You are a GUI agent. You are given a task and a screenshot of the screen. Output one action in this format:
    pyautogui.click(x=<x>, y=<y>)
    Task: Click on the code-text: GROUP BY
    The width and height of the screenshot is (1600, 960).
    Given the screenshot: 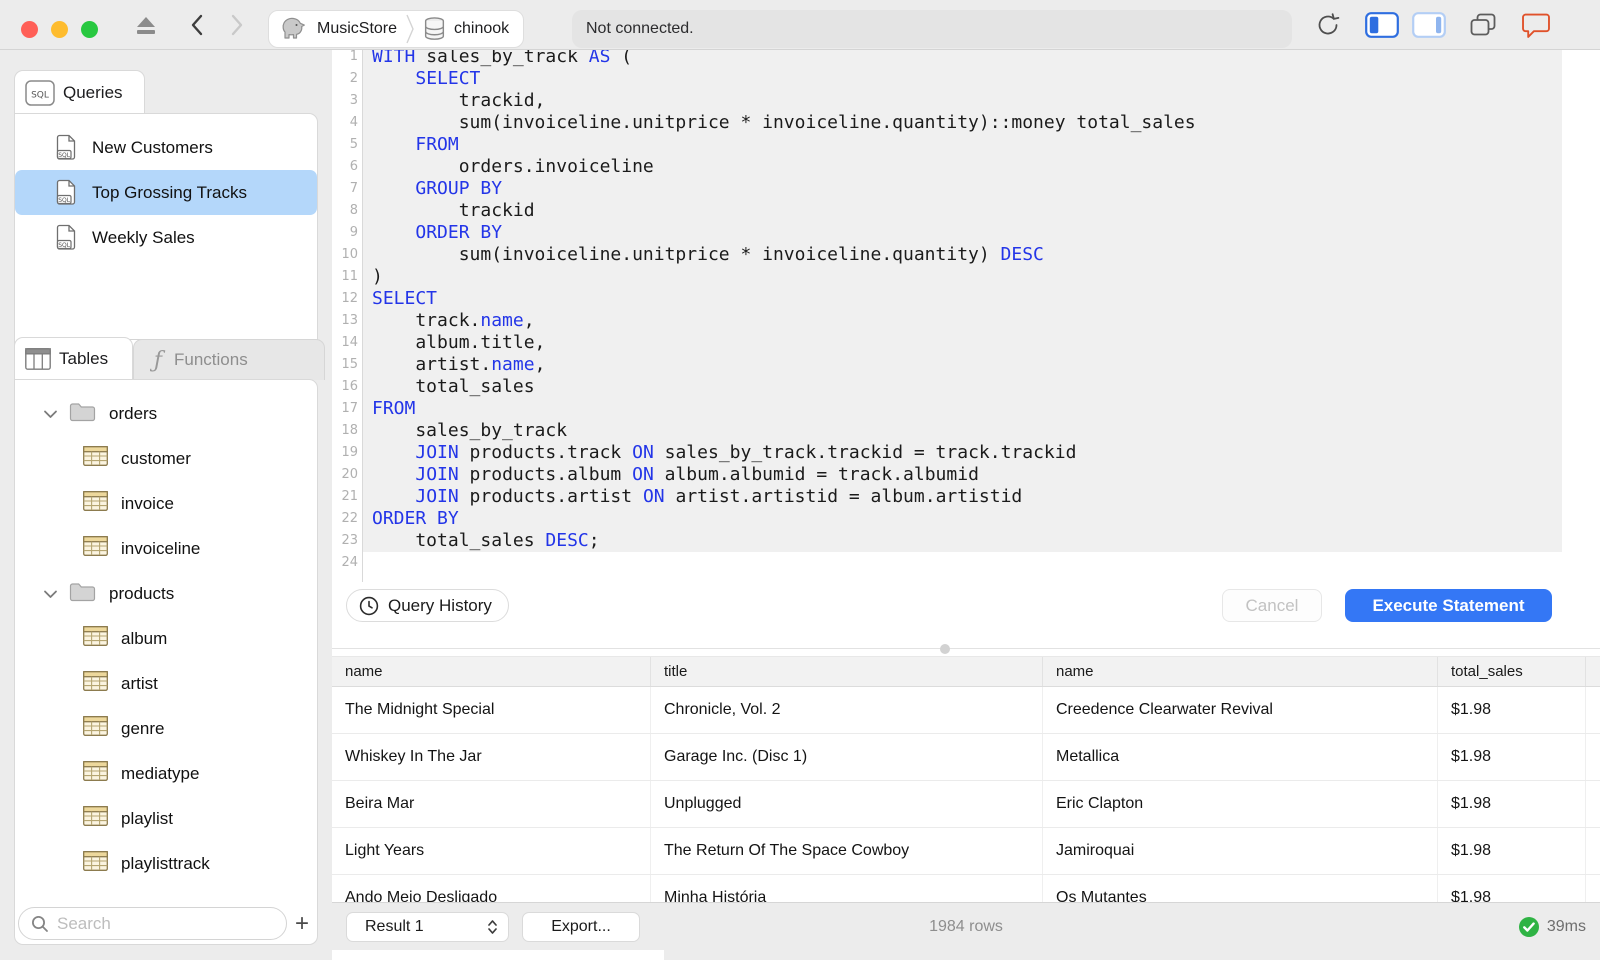 What is the action you would take?
    pyautogui.click(x=459, y=188)
    